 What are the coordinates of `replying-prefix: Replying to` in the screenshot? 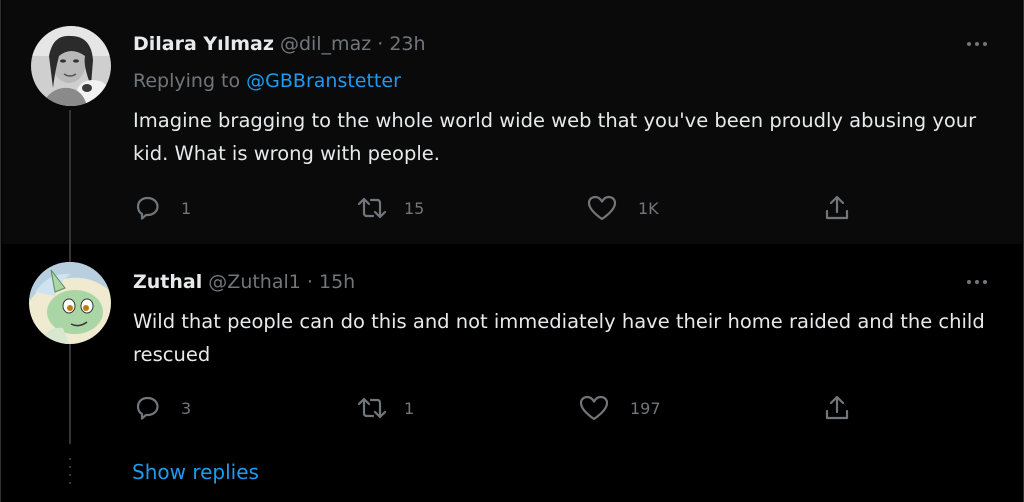 It's located at (190, 81).